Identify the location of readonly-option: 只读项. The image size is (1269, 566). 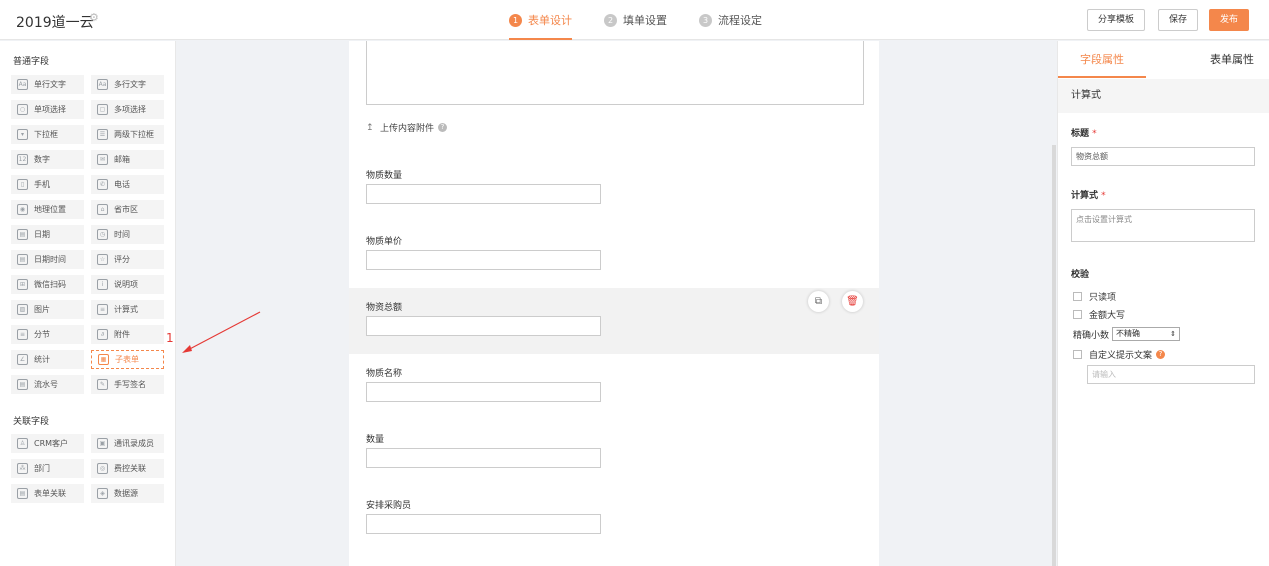
(1094, 296).